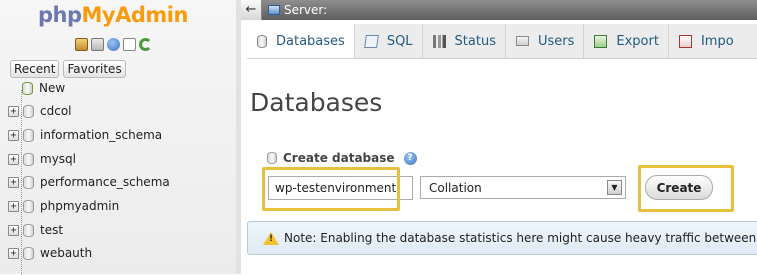  Describe the element at coordinates (389, 41) in the screenshot. I see `tab-sql: SQL` at that location.